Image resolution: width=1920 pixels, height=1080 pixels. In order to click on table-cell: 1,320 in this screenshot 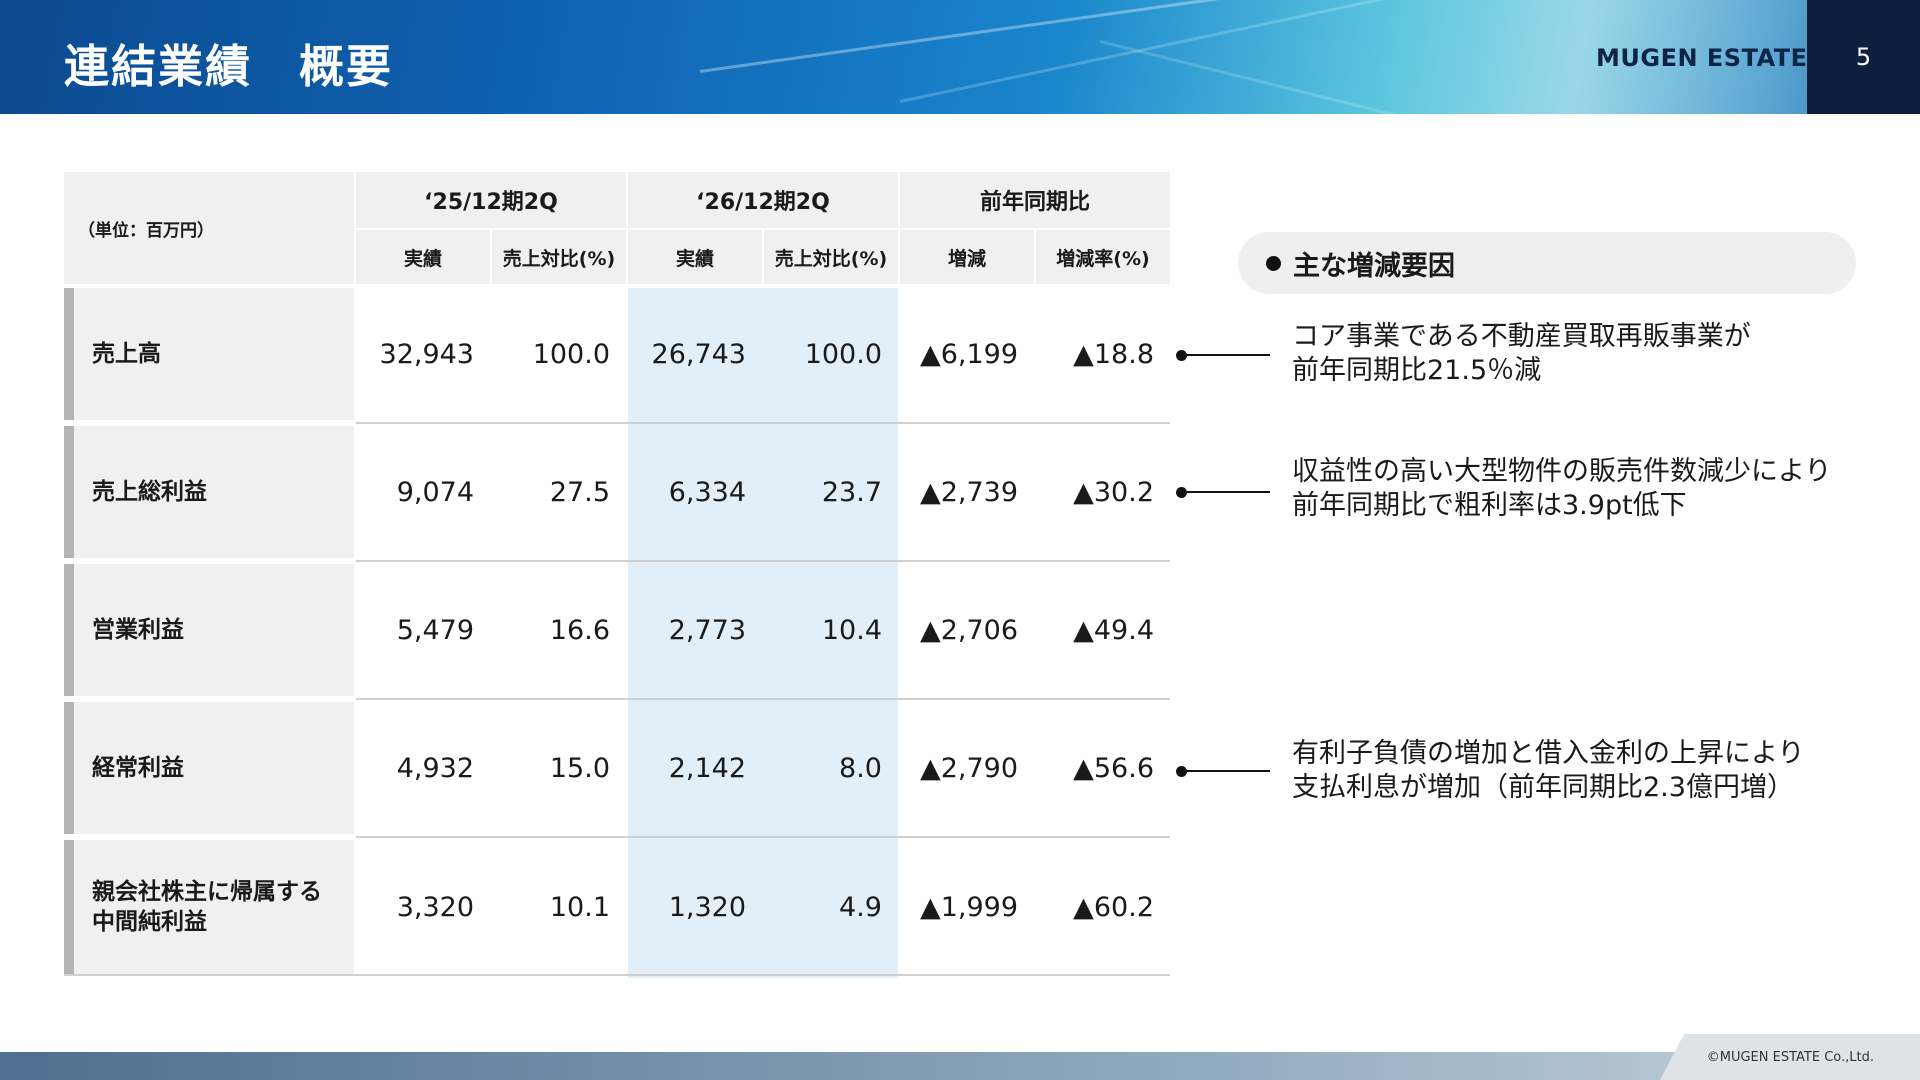, I will do `click(707, 907)`.